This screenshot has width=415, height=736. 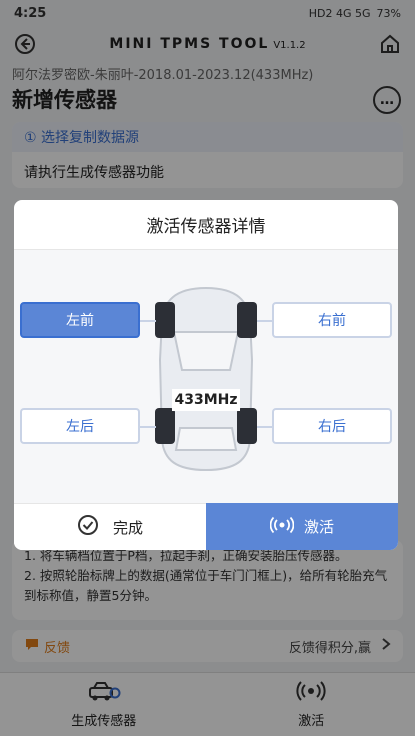 I want to click on check-circle-icon, so click(x=88, y=527).